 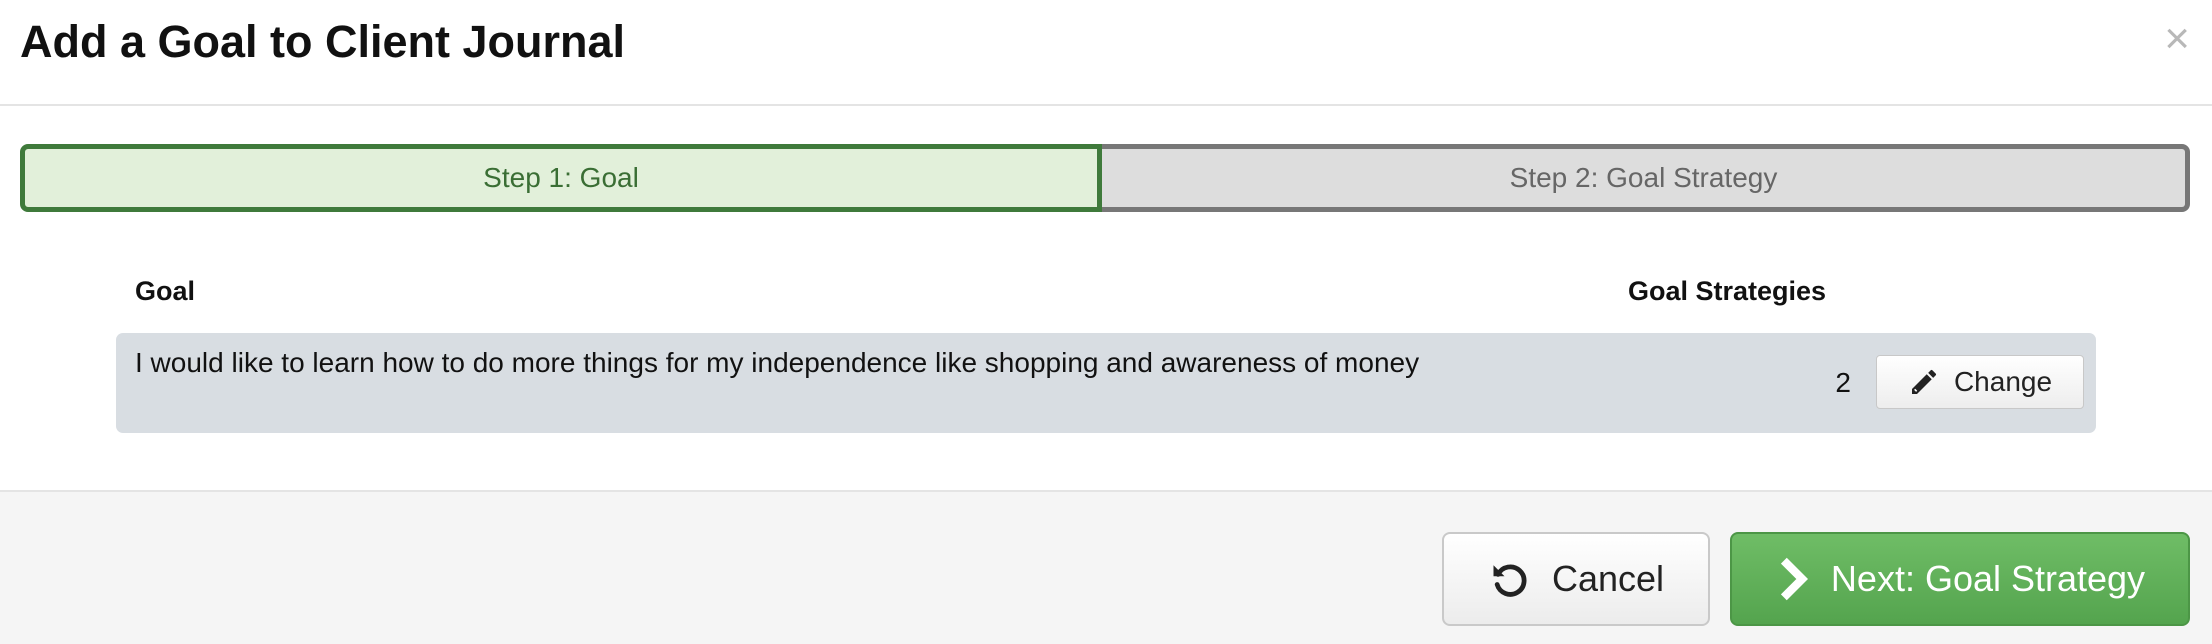 I want to click on next-goal-strategy-button: Next: Goal Strategy, so click(x=1960, y=579).